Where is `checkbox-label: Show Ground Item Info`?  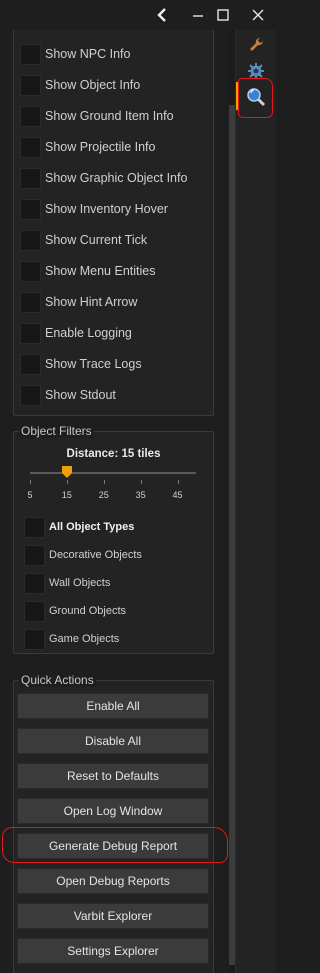 checkbox-label: Show Ground Item Info is located at coordinates (109, 116).